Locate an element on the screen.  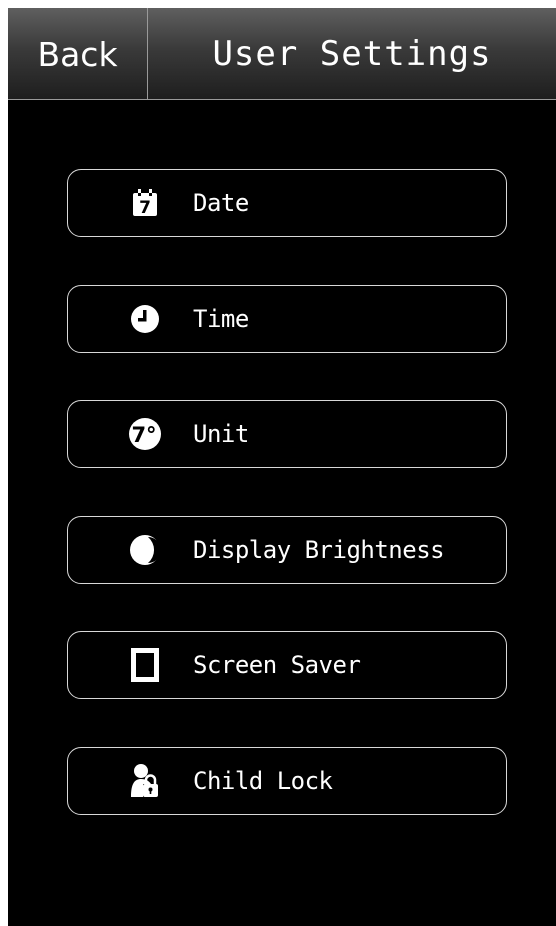
unit-label: Unit is located at coordinates (221, 434).